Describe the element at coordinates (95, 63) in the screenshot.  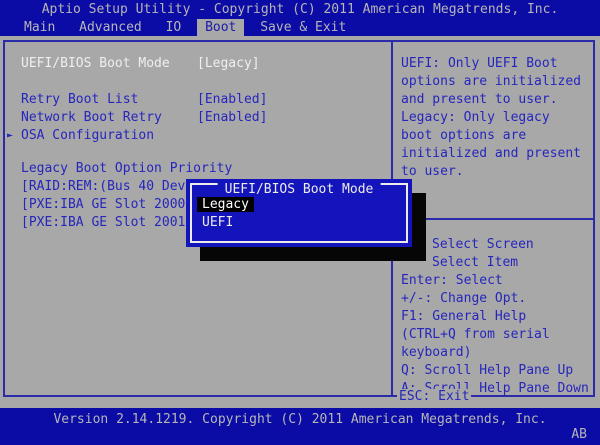
I see `setting-label: UEFI/BIOS Boot Mode` at that location.